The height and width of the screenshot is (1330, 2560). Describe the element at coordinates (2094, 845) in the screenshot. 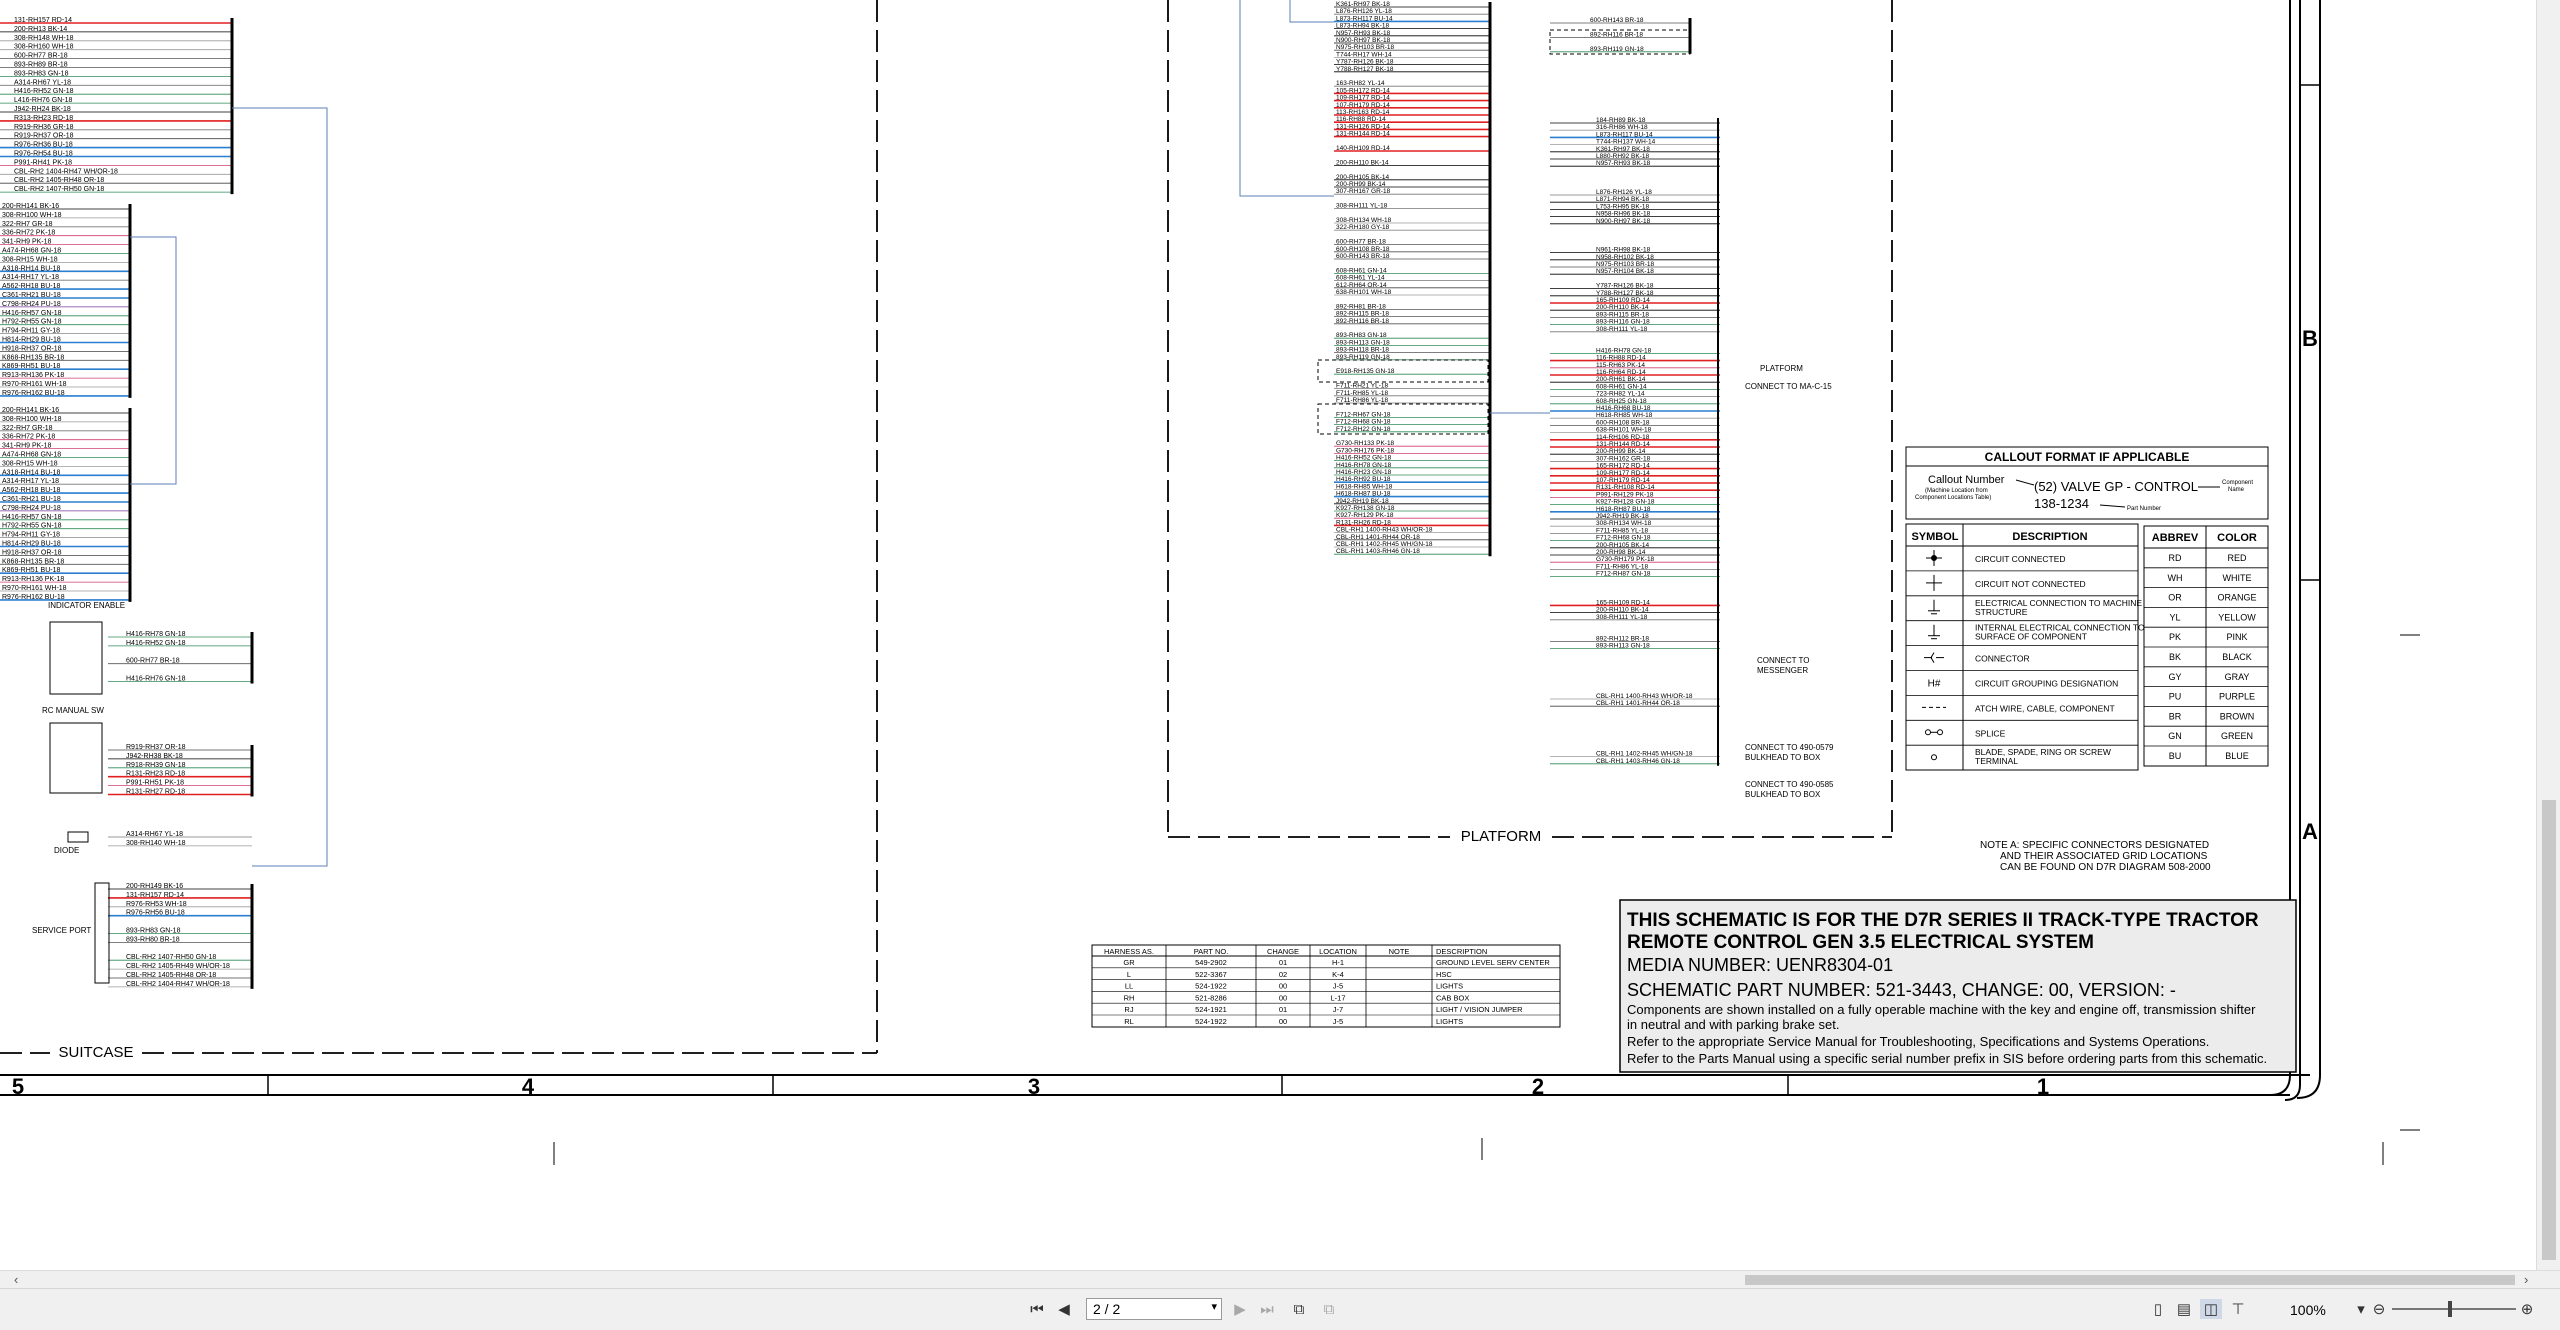

I see `note-a-1: NOTE A: SPECIFIC CONNECTORS DESIGNATED` at that location.